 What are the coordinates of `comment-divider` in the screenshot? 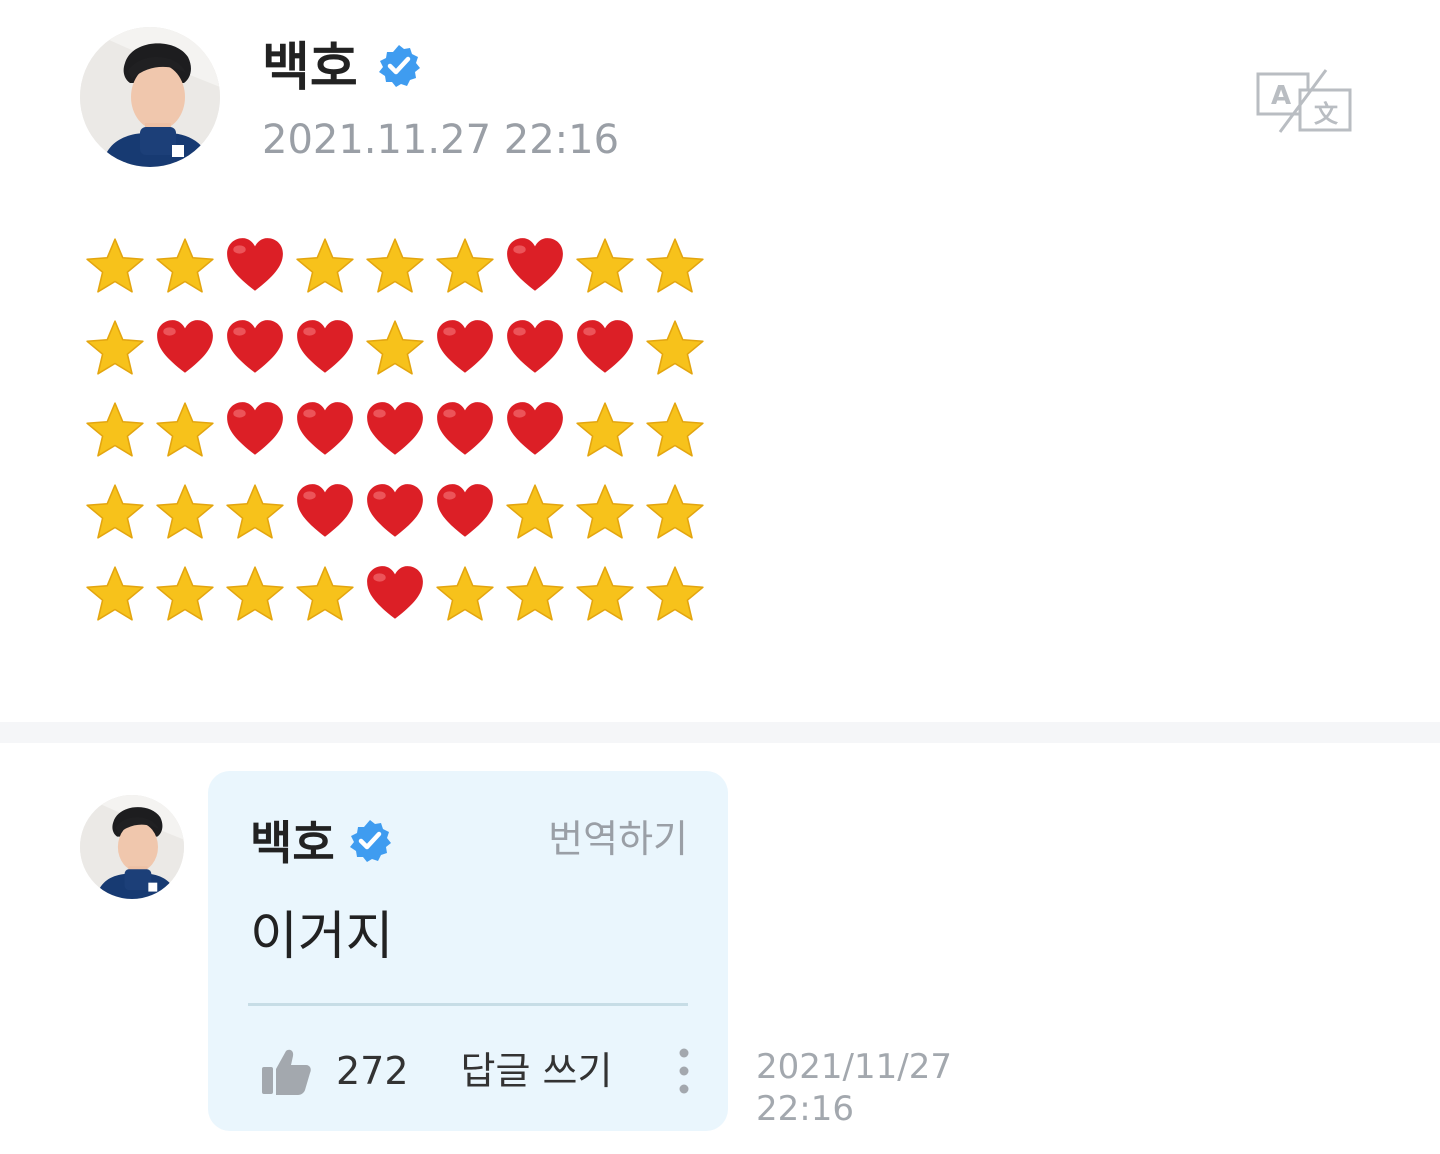 It's located at (468, 1004).